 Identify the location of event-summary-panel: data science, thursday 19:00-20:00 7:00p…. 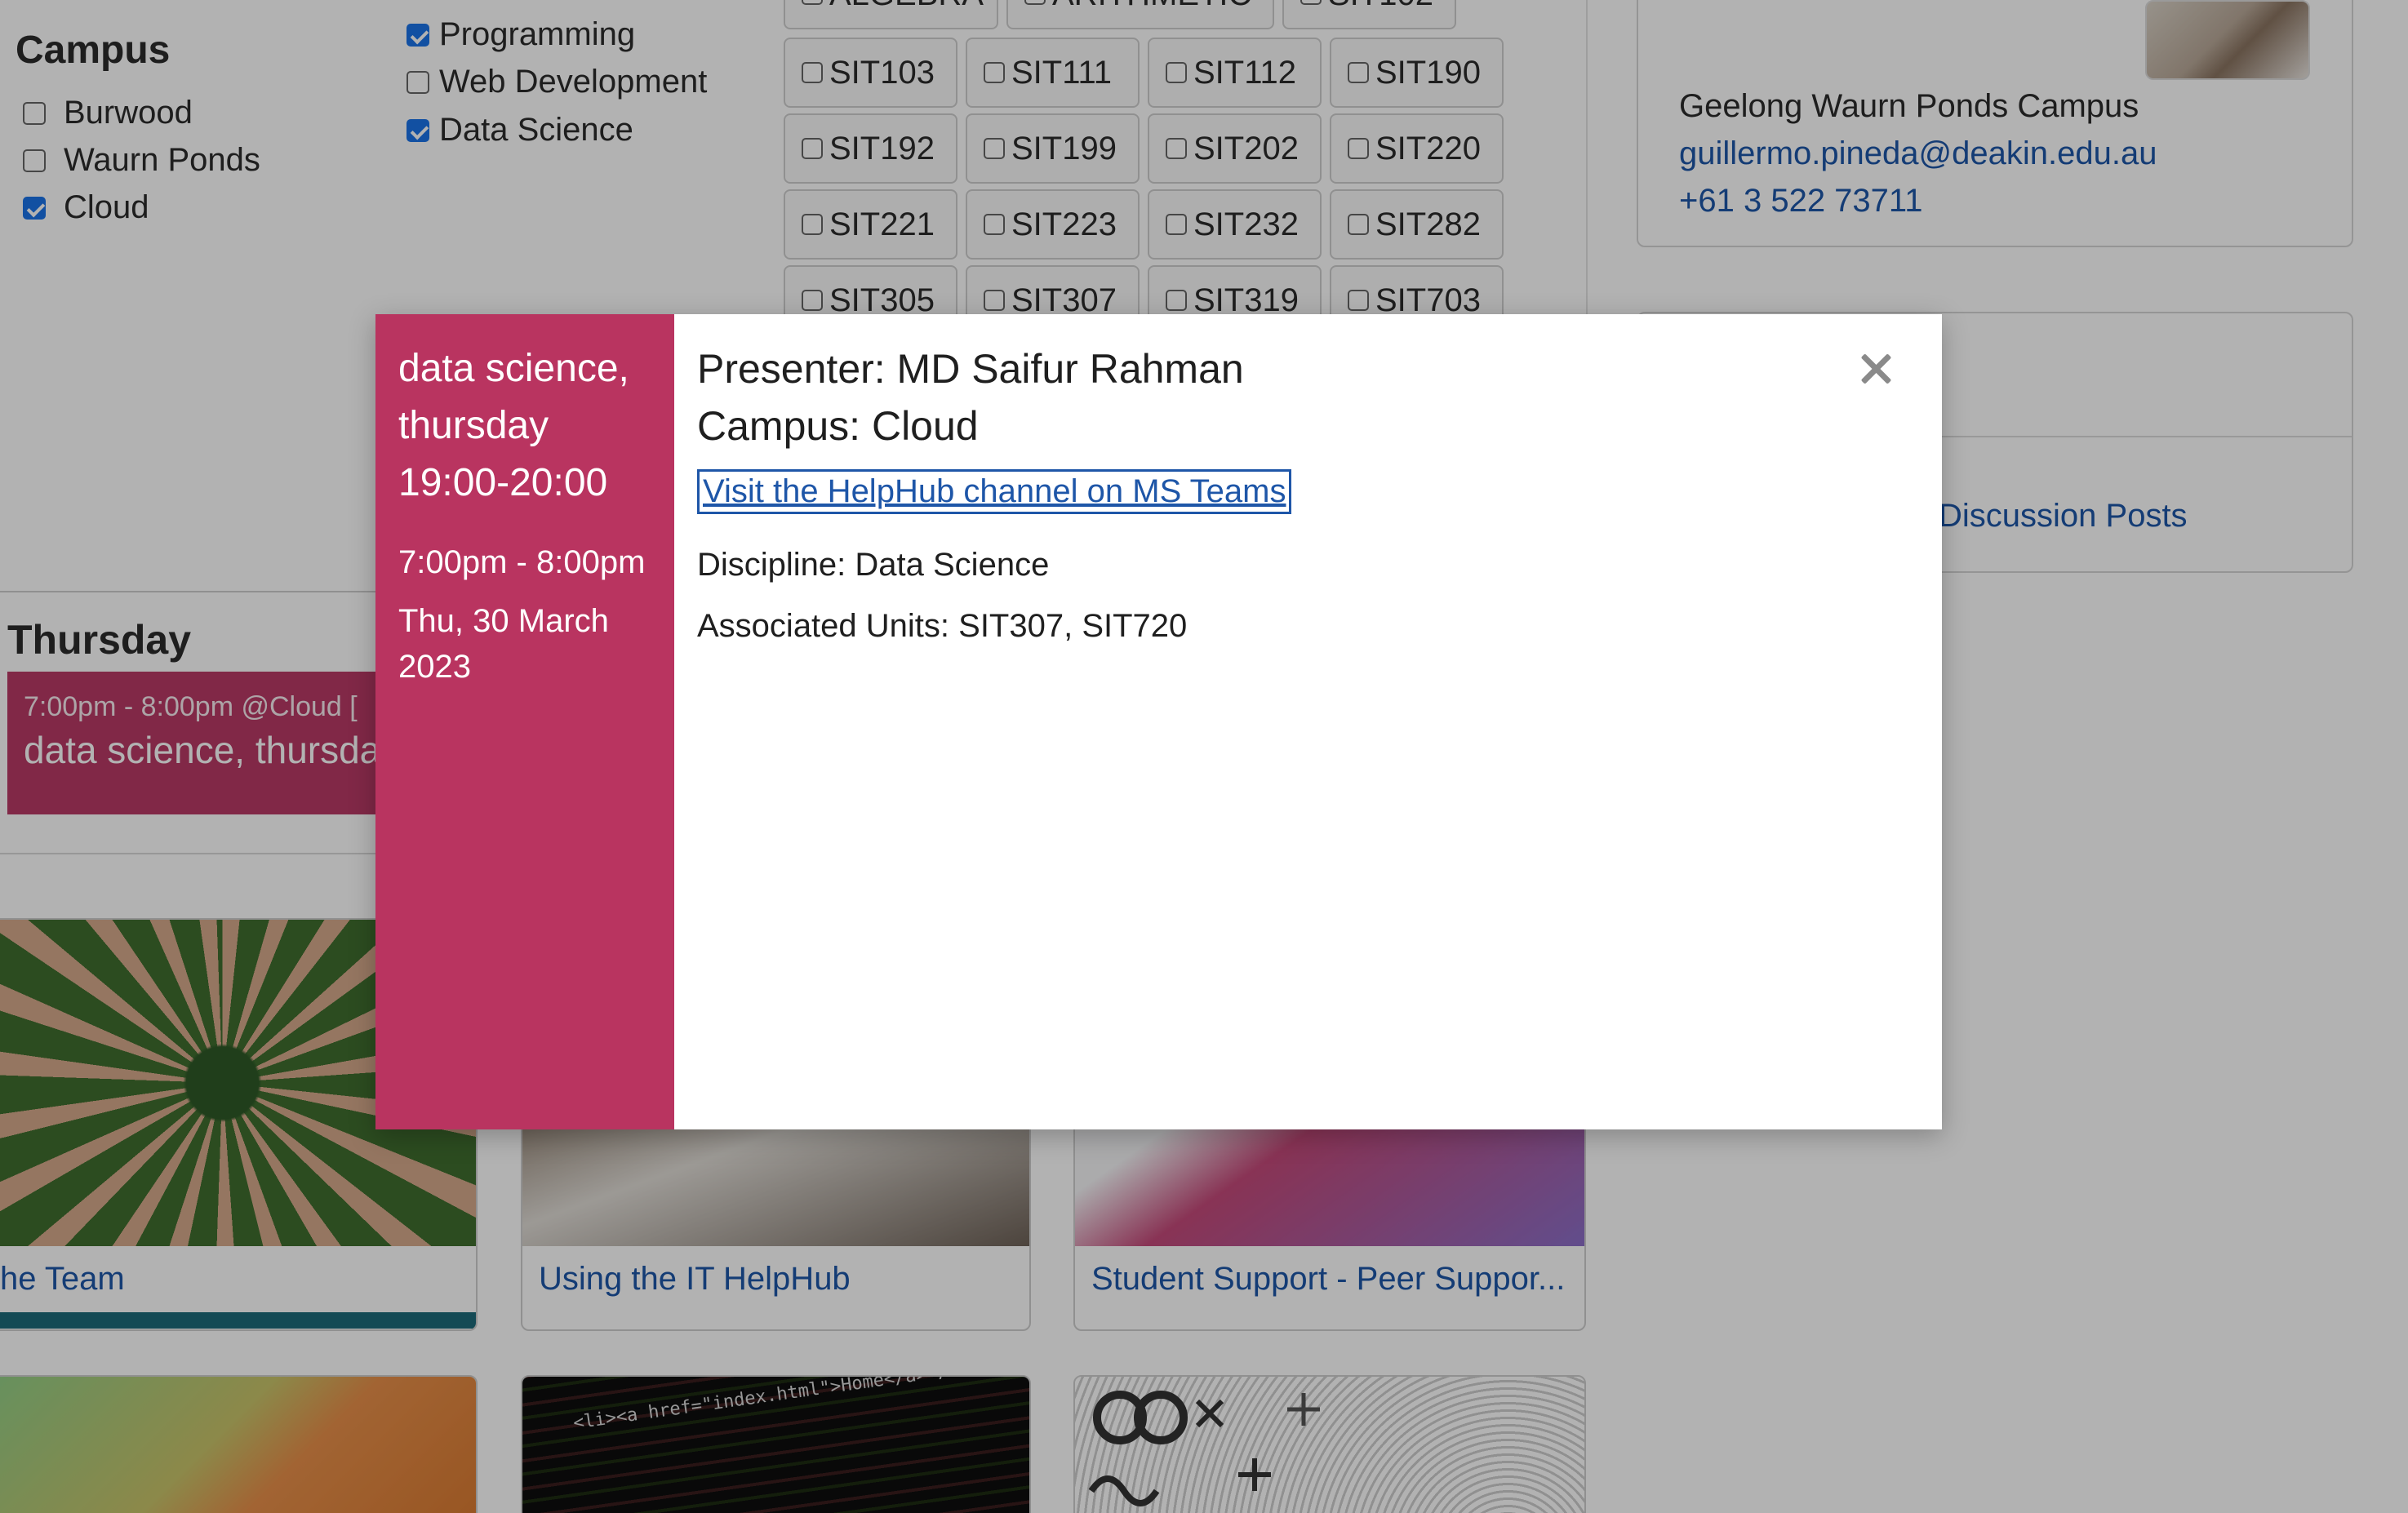
(524, 721).